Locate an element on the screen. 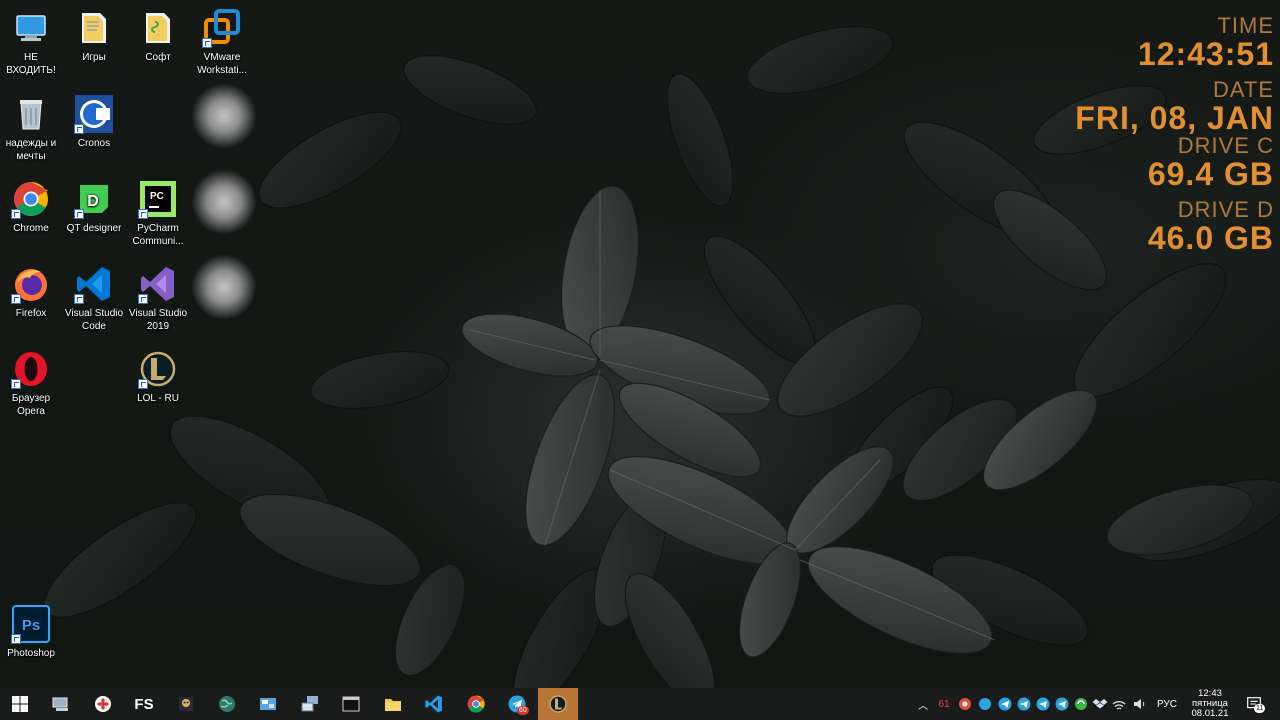  character-icon is located at coordinates (186, 704).